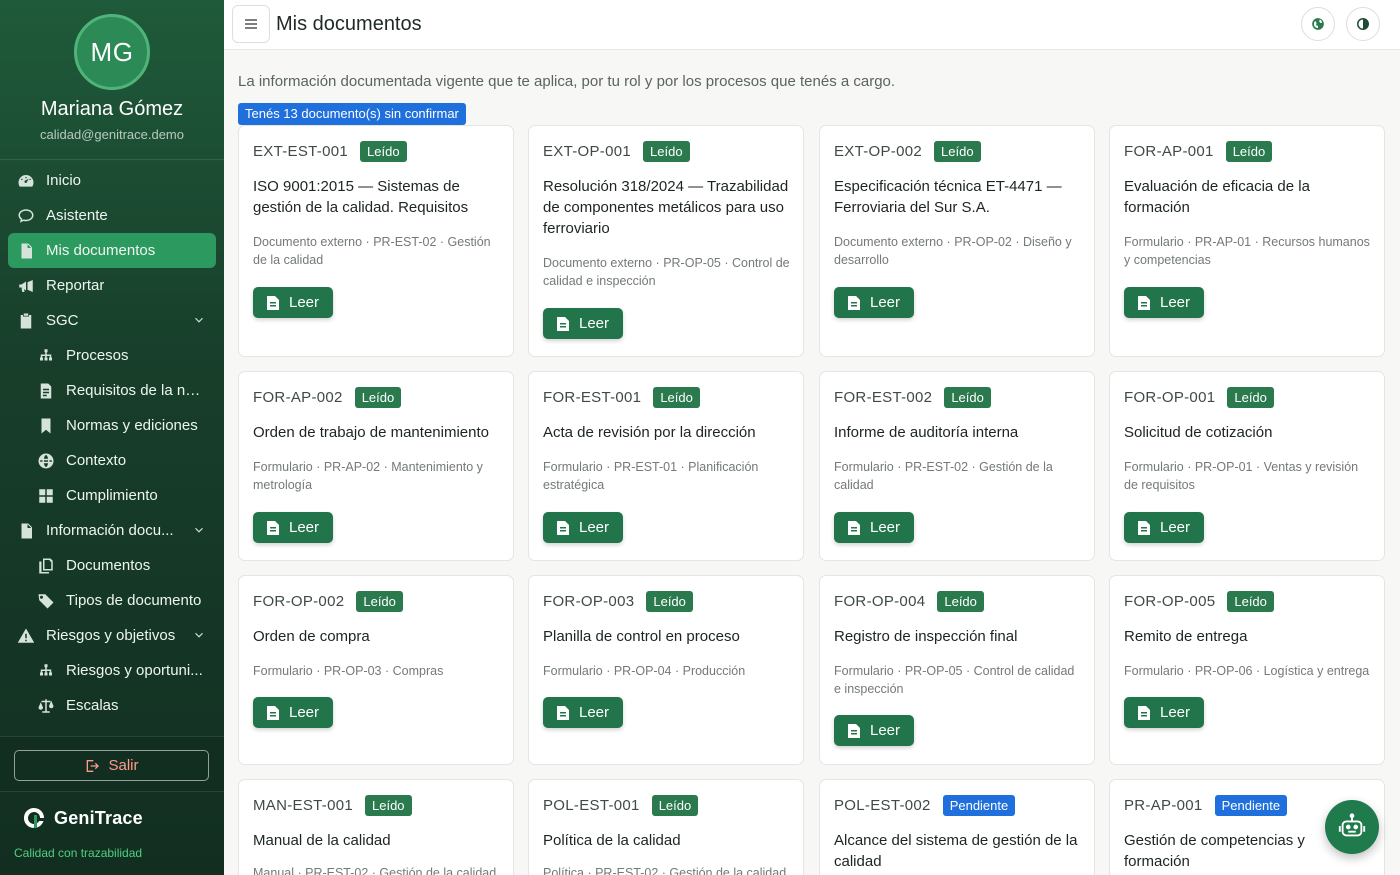 The height and width of the screenshot is (875, 1400). Describe the element at coordinates (112, 285) in the screenshot. I see `sidebar-item-reportar: Reportar` at that location.